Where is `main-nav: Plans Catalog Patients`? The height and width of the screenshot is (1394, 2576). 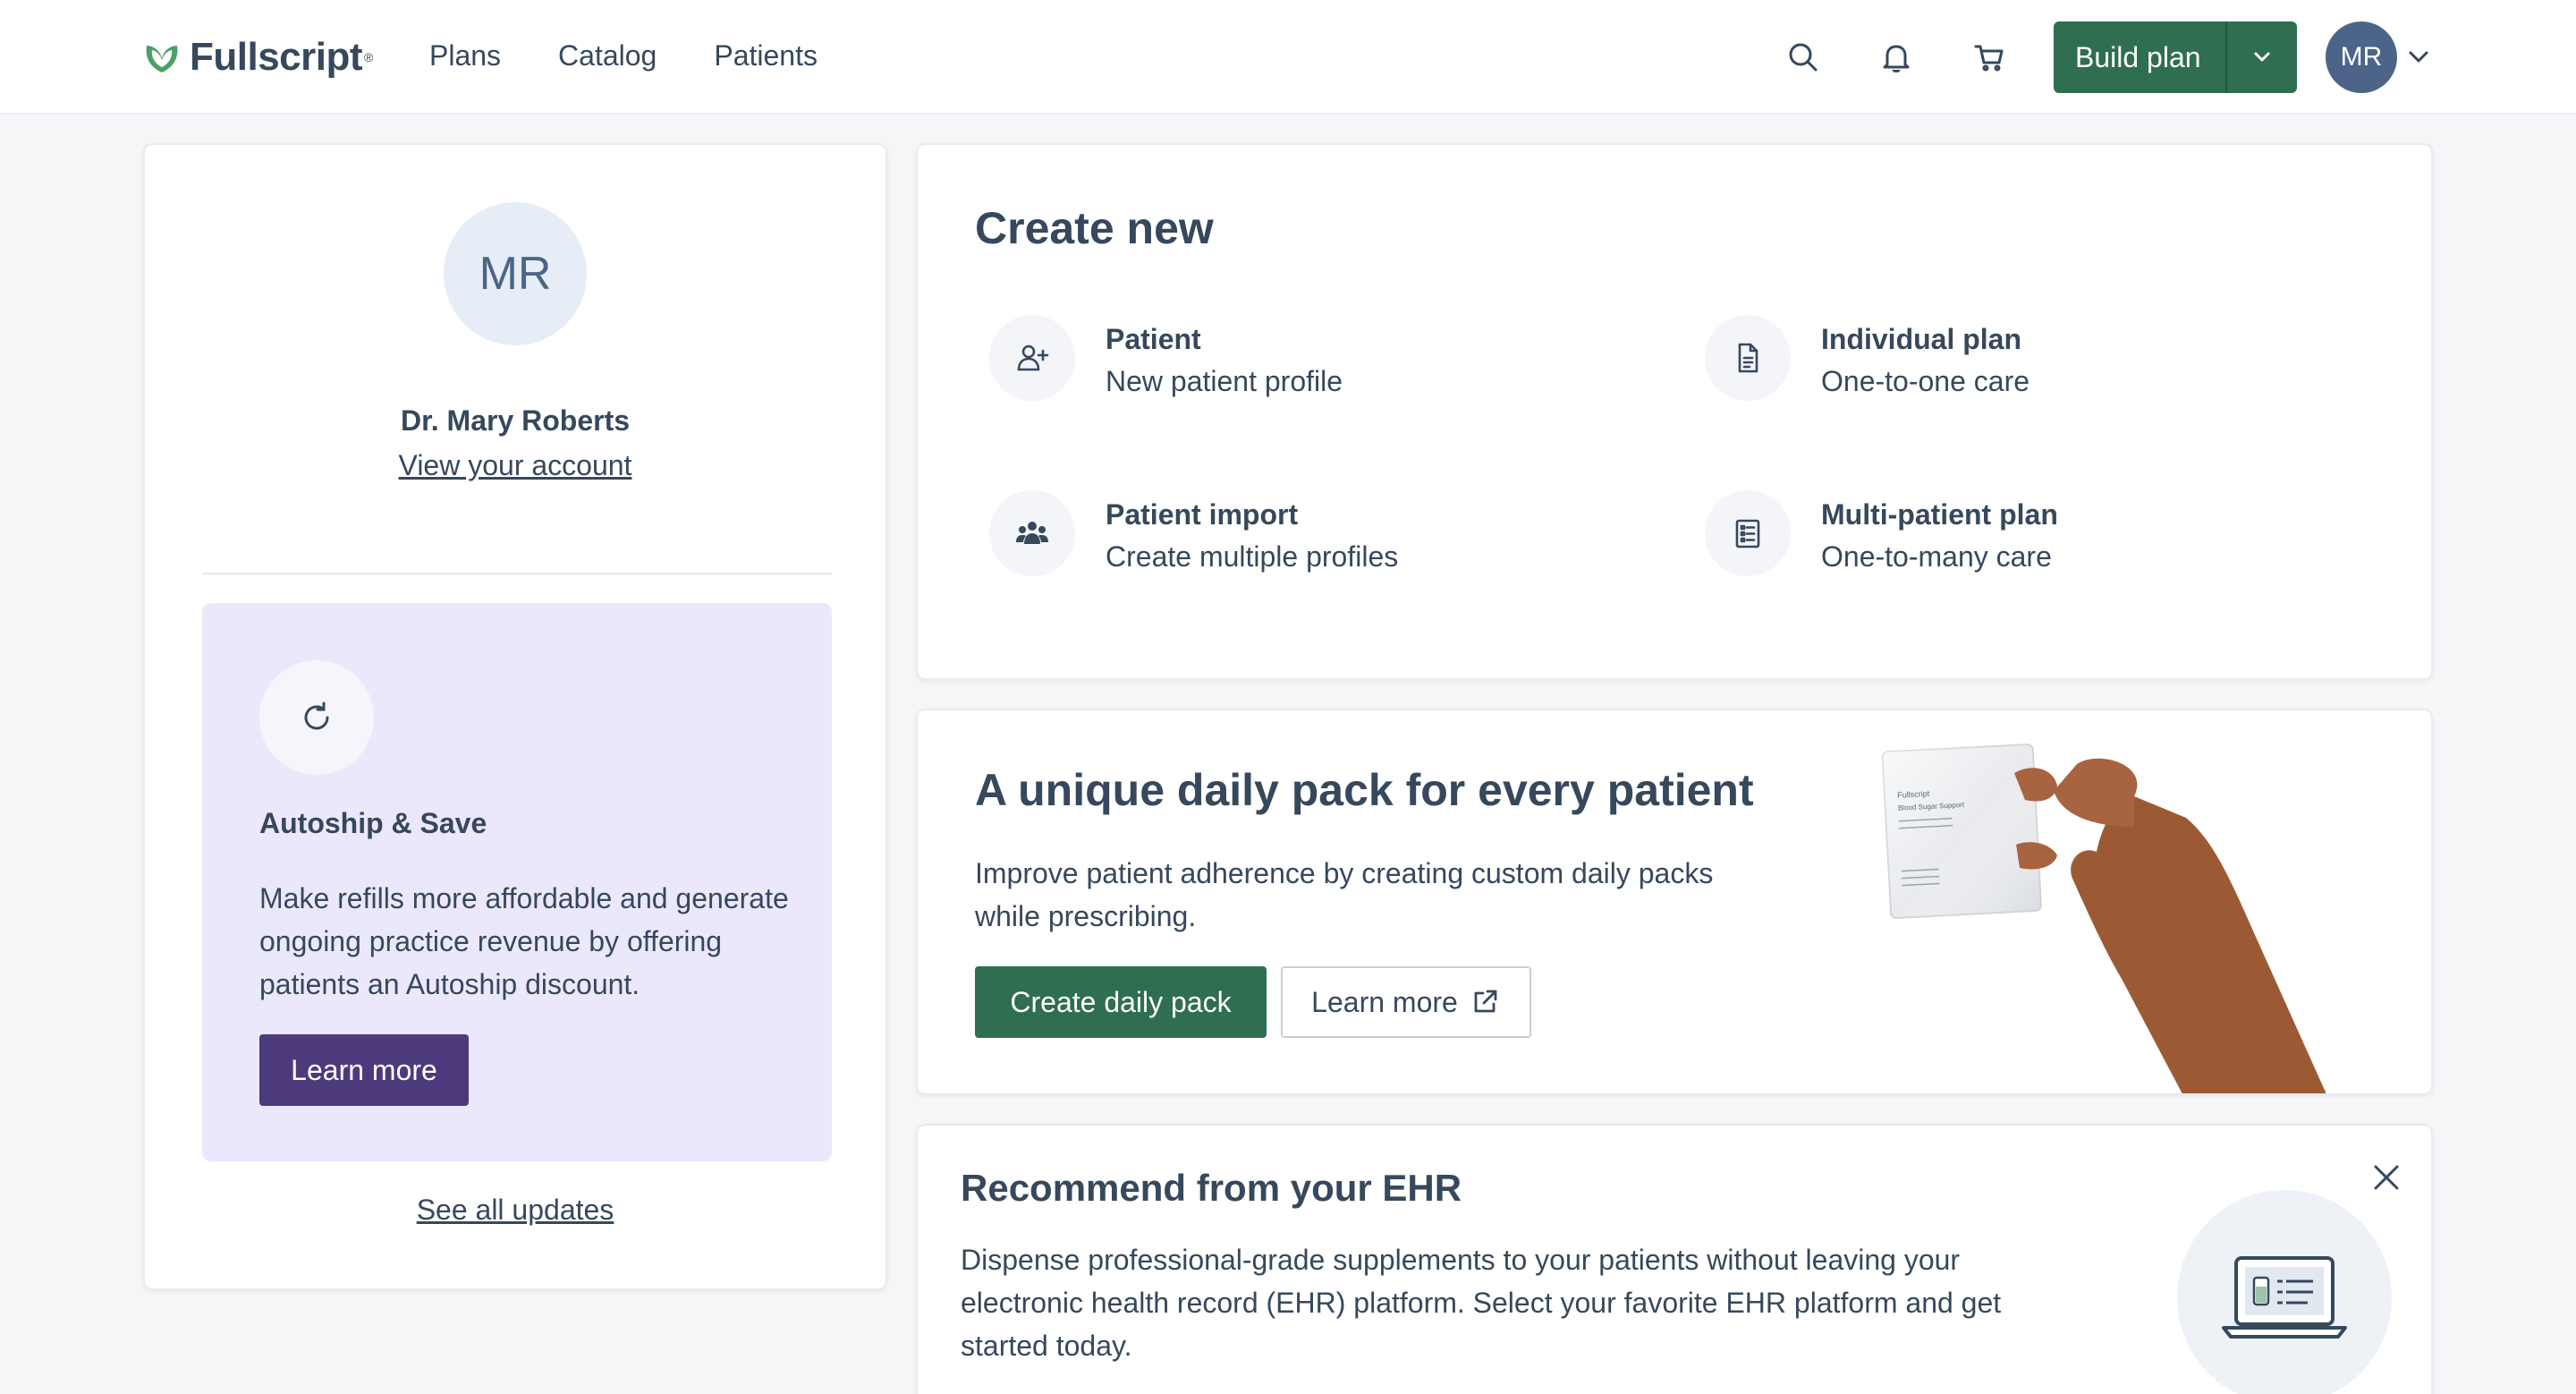 main-nav: Plans Catalog Patients is located at coordinates (652, 55).